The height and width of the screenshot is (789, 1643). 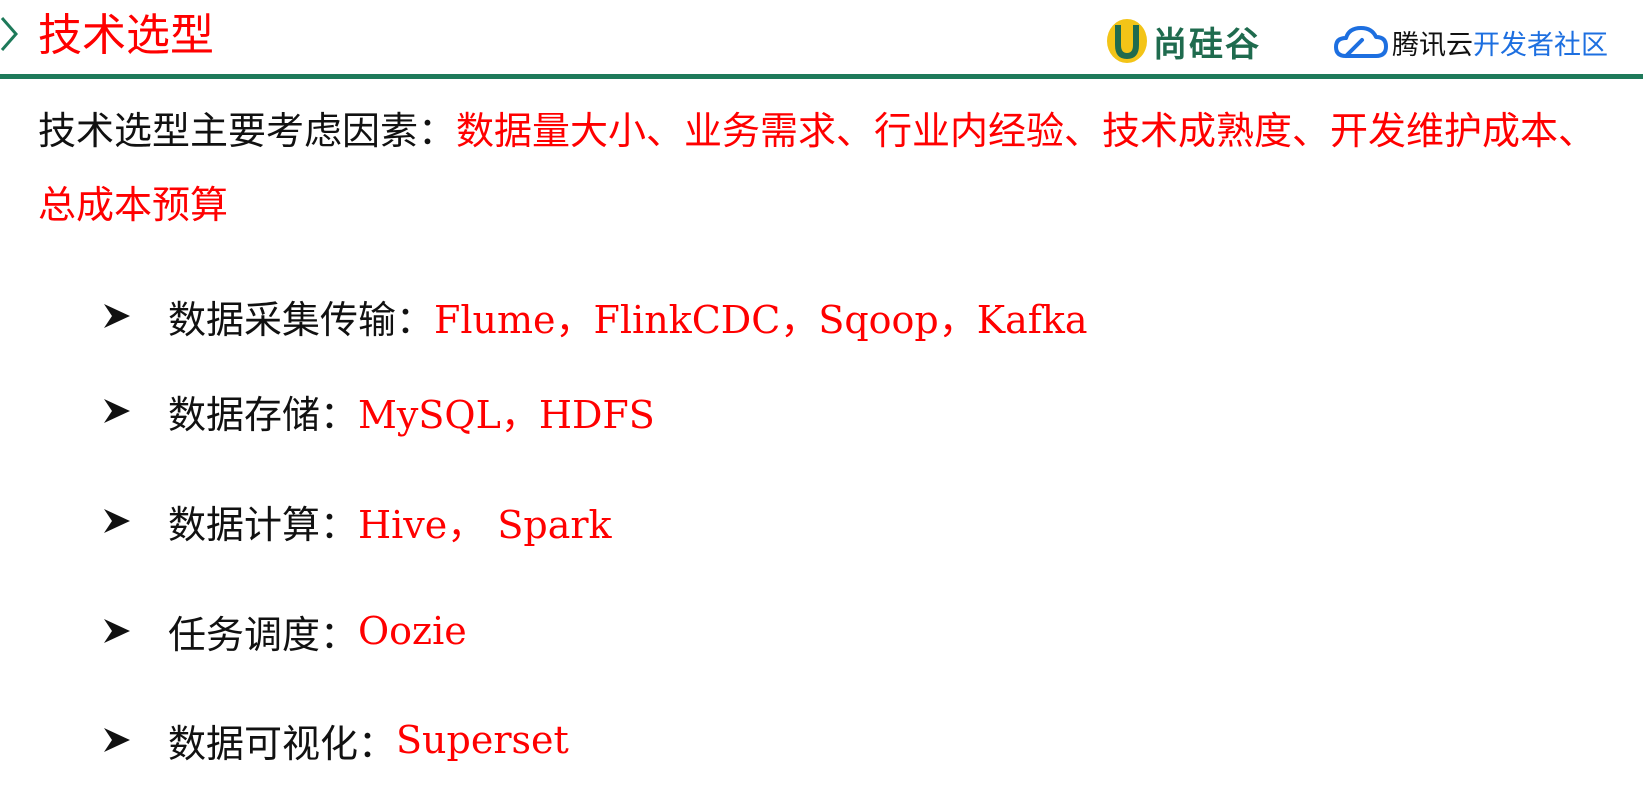 I want to click on item-label: 数据存储：, so click(x=263, y=414).